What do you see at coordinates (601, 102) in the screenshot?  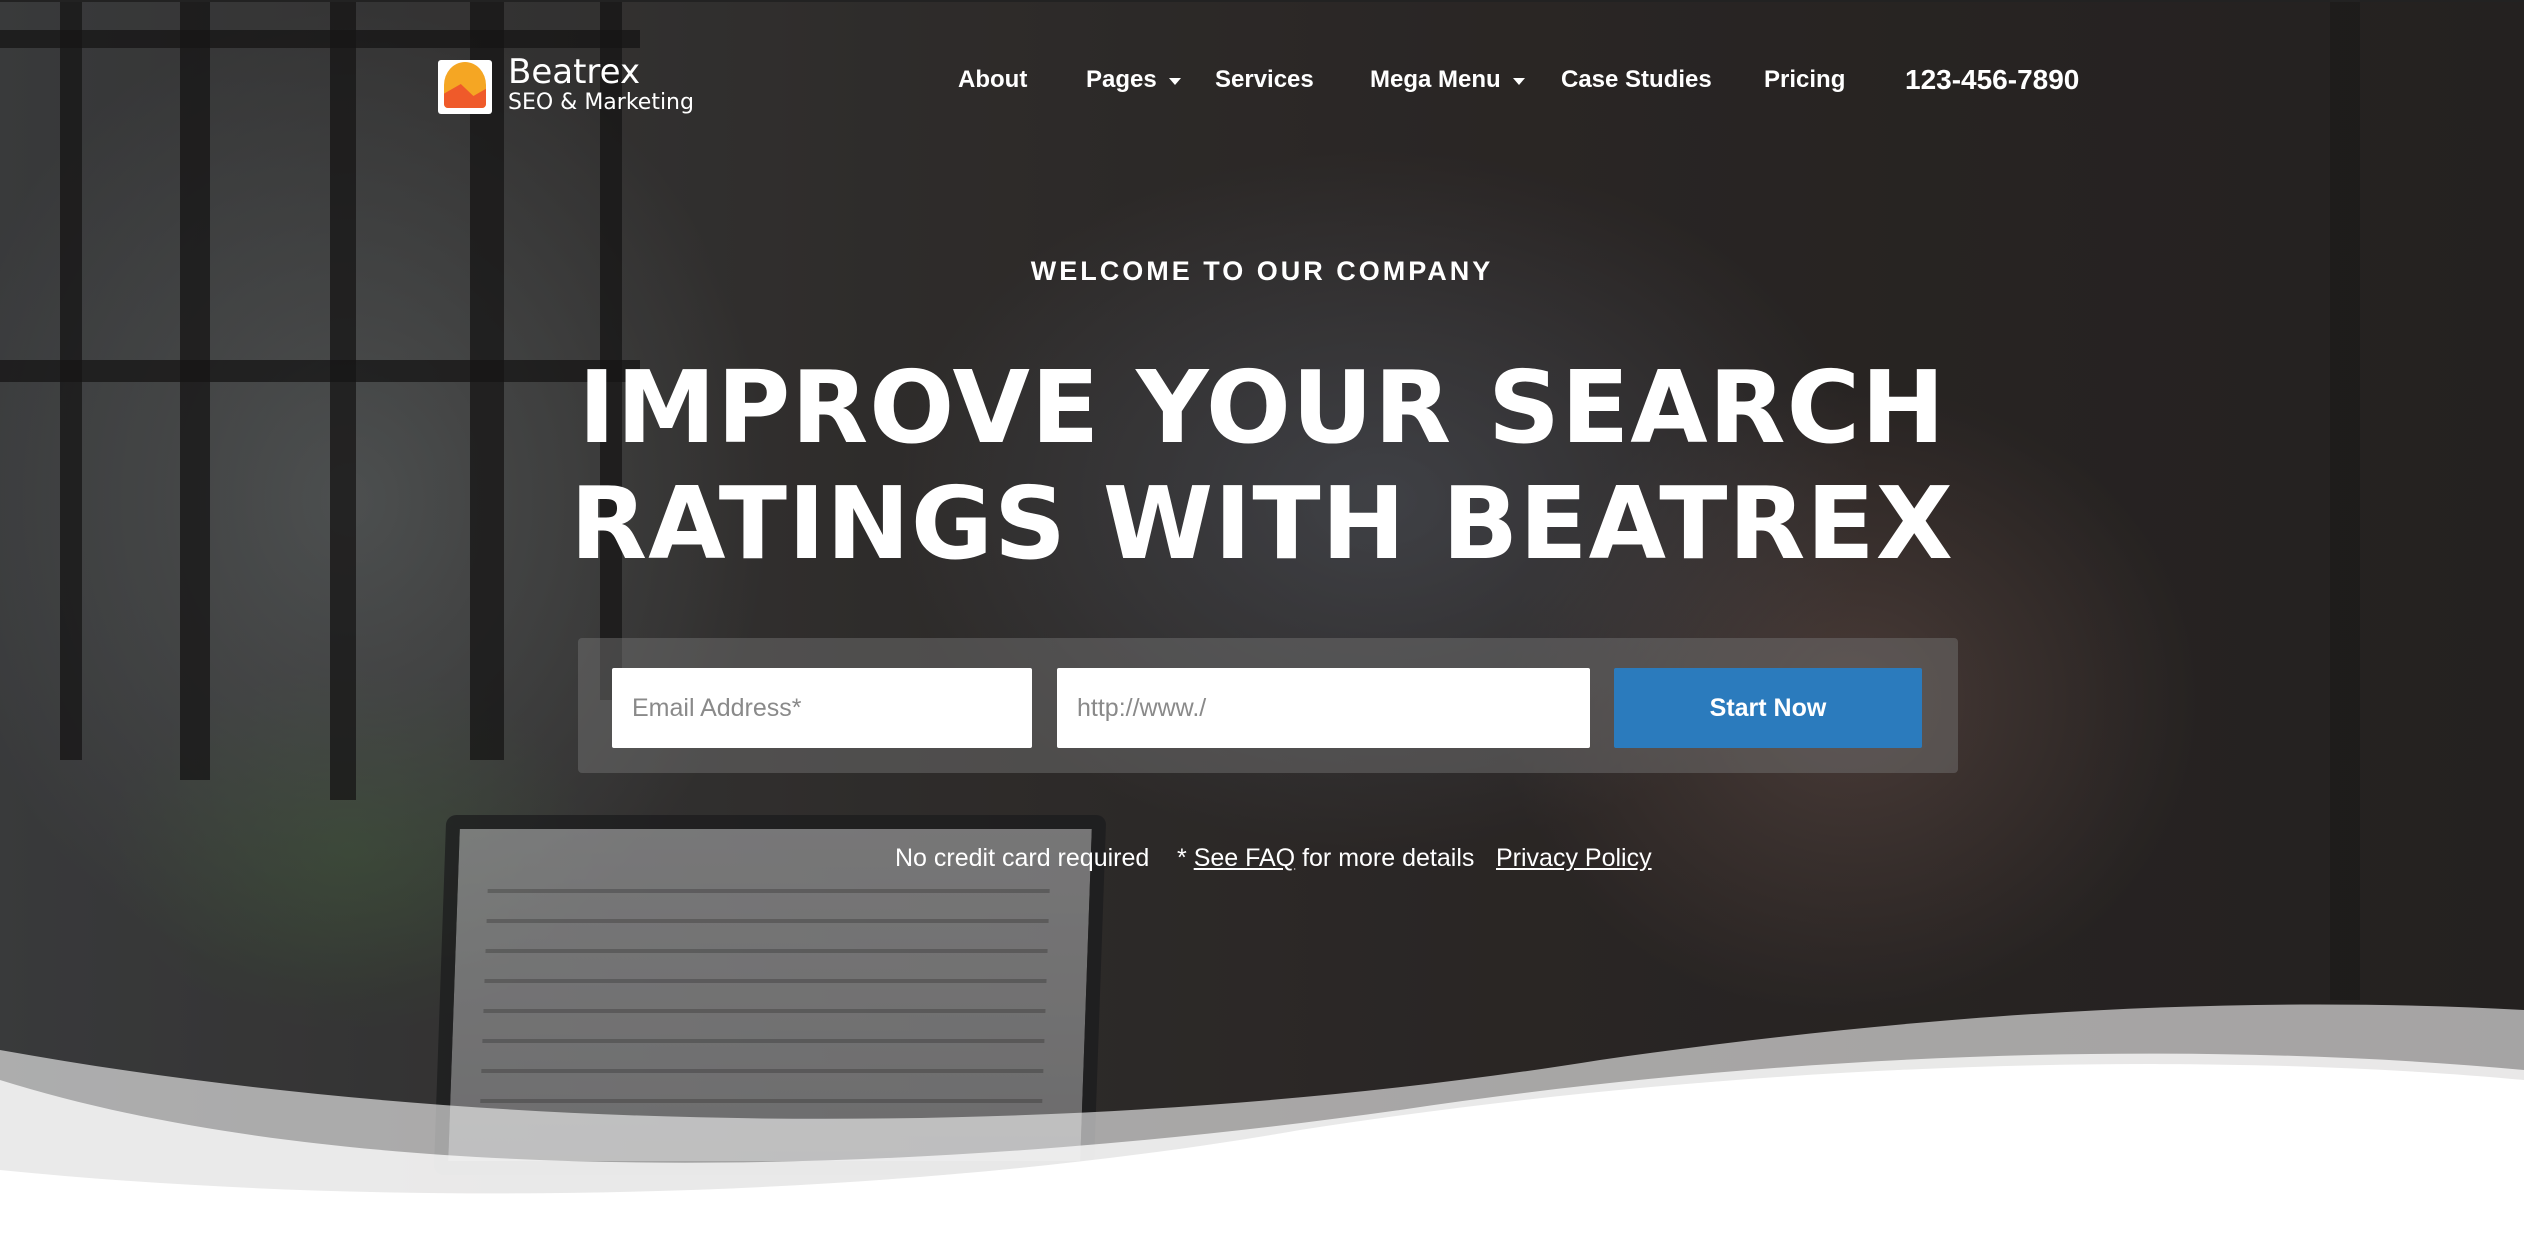 I see `brand-tagline: SEO & Marketing` at bounding box center [601, 102].